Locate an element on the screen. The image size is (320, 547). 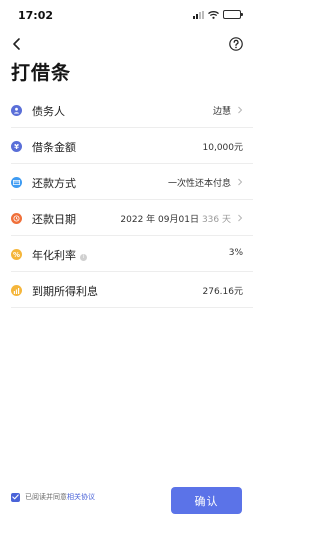
date-text: 2022 年 09月01日 is located at coordinates (159, 220).